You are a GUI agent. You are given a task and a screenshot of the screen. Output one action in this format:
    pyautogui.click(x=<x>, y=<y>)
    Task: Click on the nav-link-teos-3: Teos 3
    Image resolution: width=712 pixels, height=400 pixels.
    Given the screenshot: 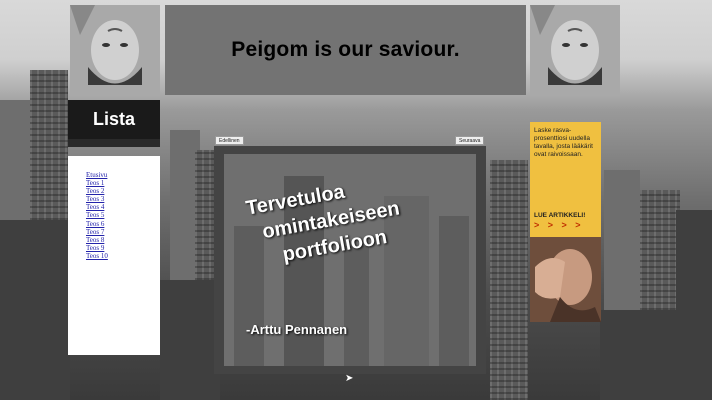 What is the action you would take?
    pyautogui.click(x=123, y=199)
    